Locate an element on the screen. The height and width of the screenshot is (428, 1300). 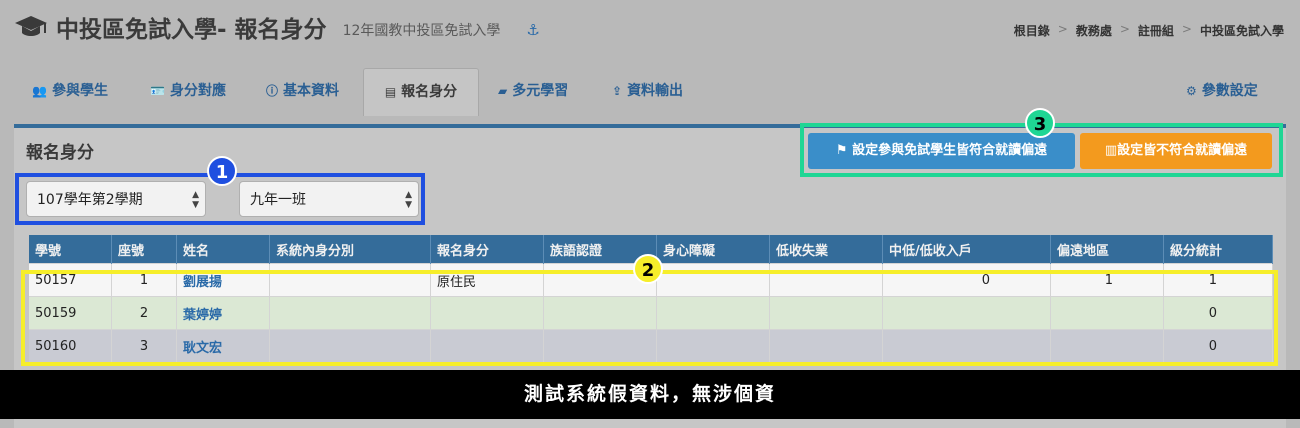
anchor-icon: ⚓ is located at coordinates (532, 30).